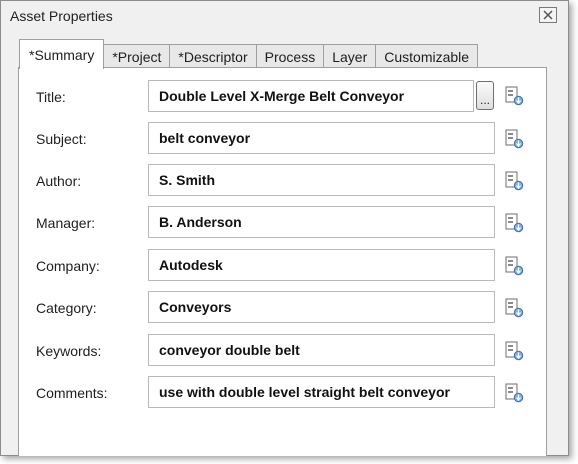 Image resolution: width=578 pixels, height=464 pixels. I want to click on tab-process: Process, so click(290, 56).